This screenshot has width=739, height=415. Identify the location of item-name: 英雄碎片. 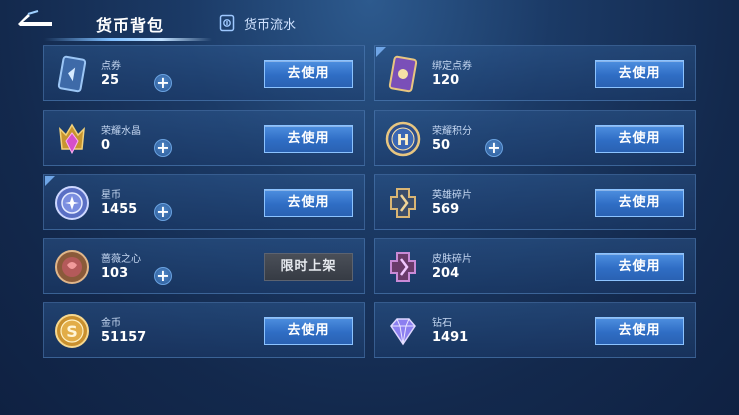
(452, 195).